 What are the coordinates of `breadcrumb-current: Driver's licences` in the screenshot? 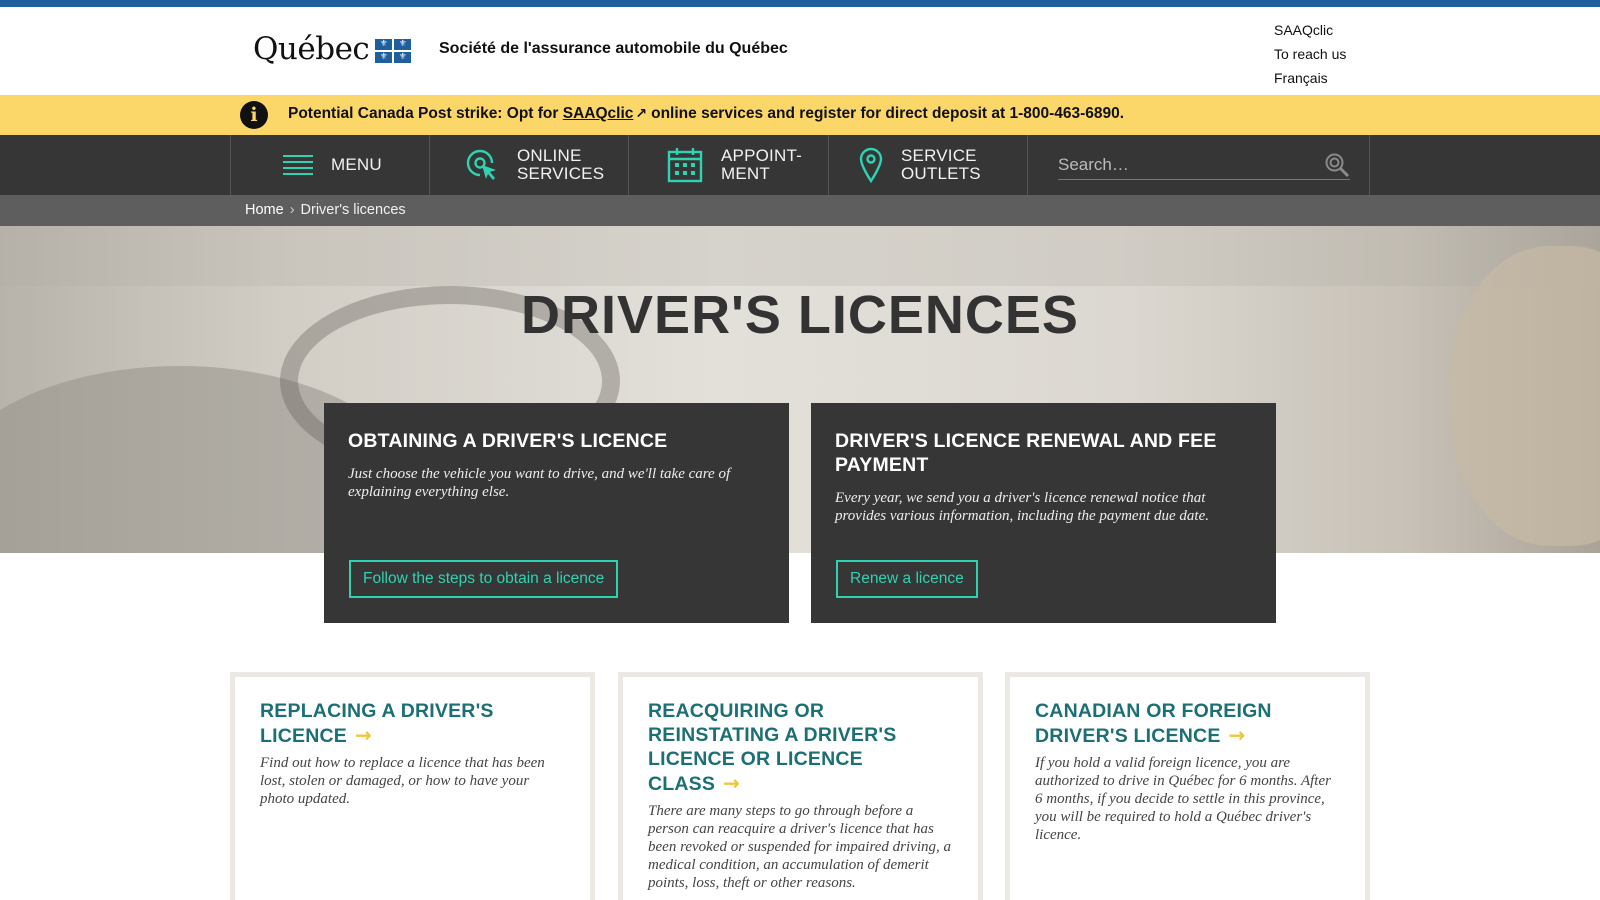 It's located at (353, 210).